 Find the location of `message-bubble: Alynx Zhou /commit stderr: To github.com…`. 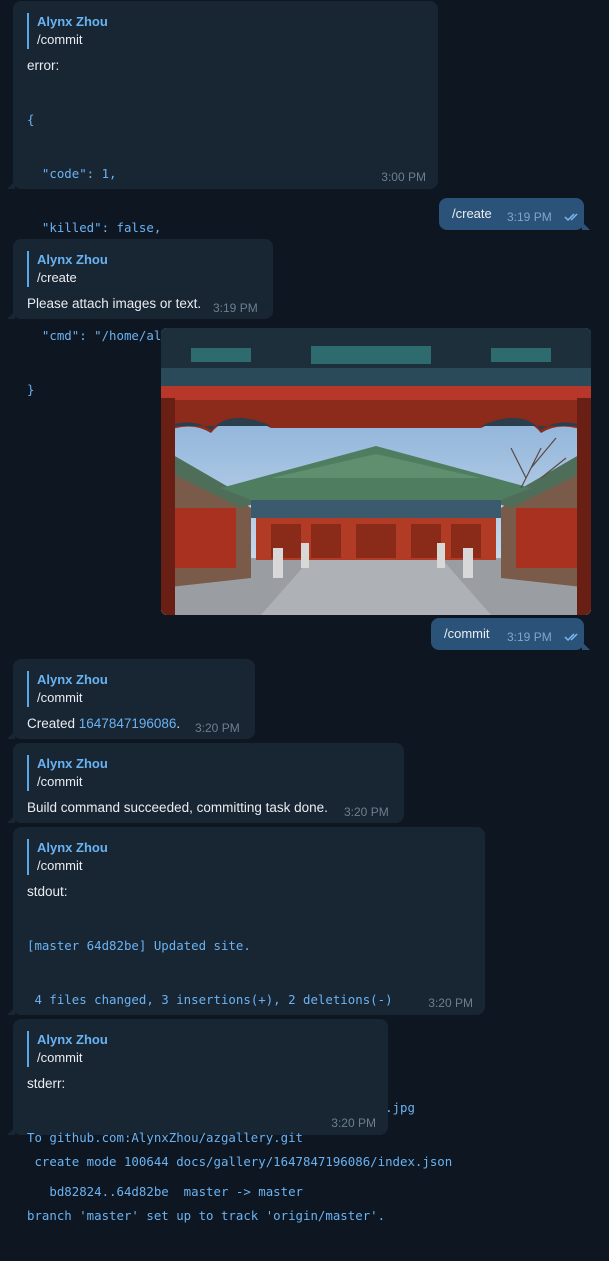

message-bubble: Alynx Zhou /commit stderr: To github.com… is located at coordinates (197, 1109).